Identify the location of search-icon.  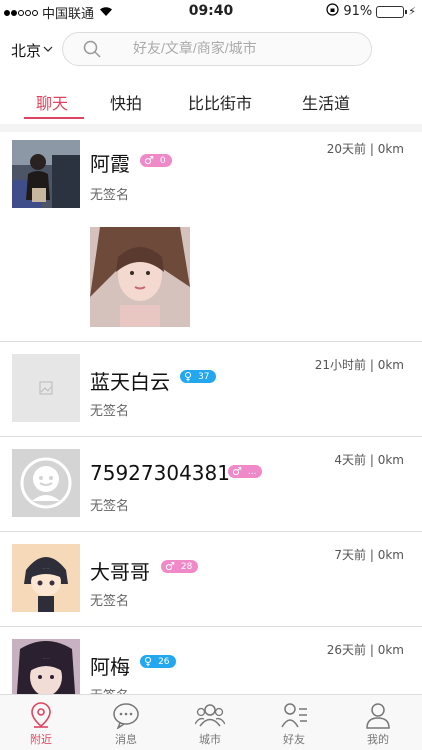
(92, 49).